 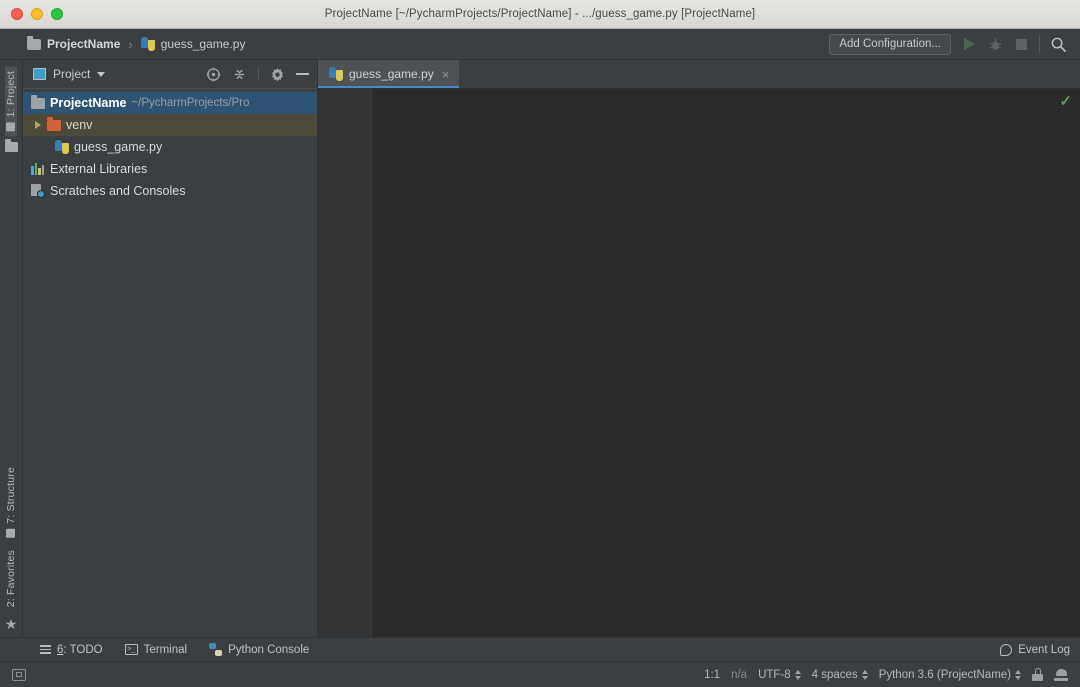 I want to click on tree-row-guess-game: guess_game.py, so click(x=170, y=147).